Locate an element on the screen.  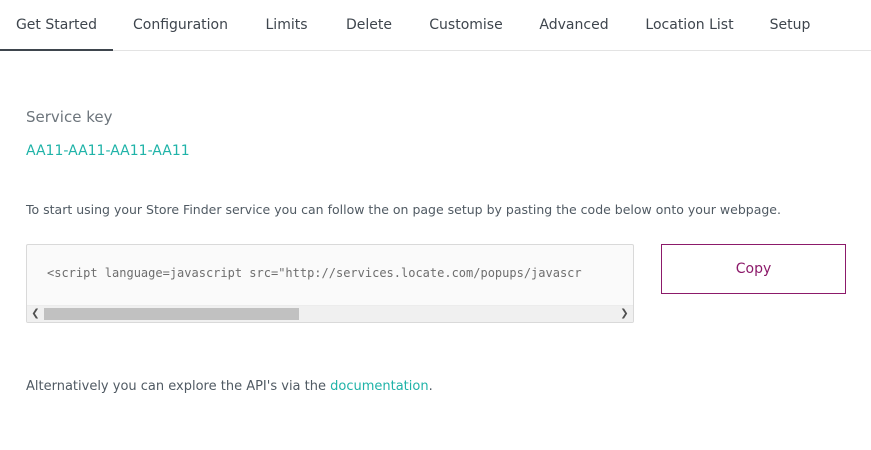
scrollbar-thumb is located at coordinates (171, 314).